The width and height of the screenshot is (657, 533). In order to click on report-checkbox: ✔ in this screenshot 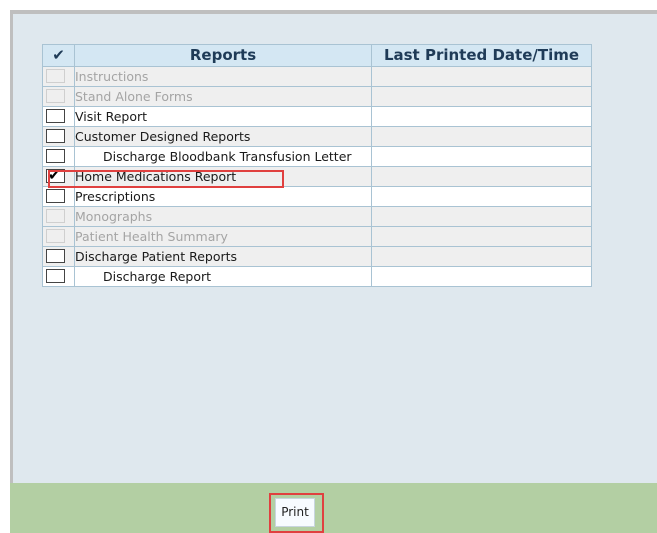, I will do `click(55, 175)`.